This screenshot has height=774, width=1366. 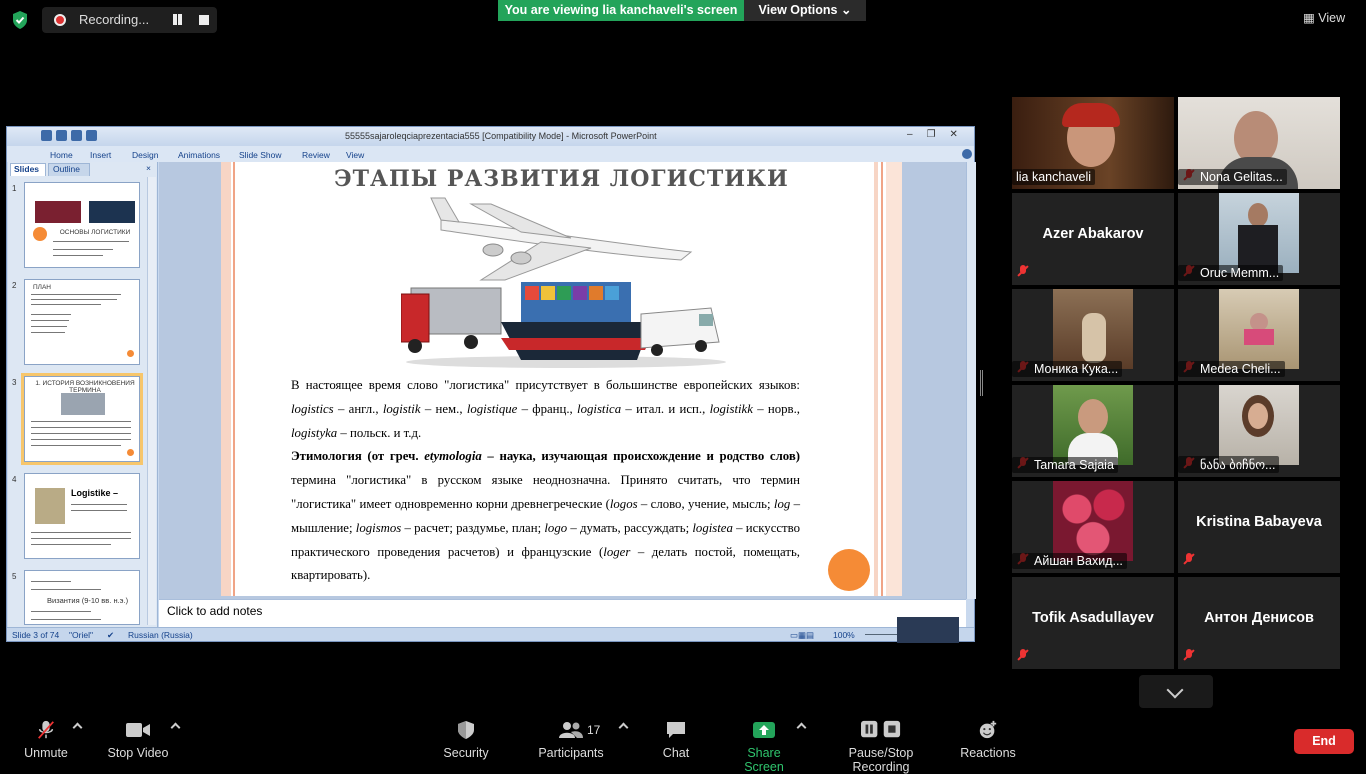 What do you see at coordinates (1091, 115) in the screenshot?
I see `participant-video` at bounding box center [1091, 115].